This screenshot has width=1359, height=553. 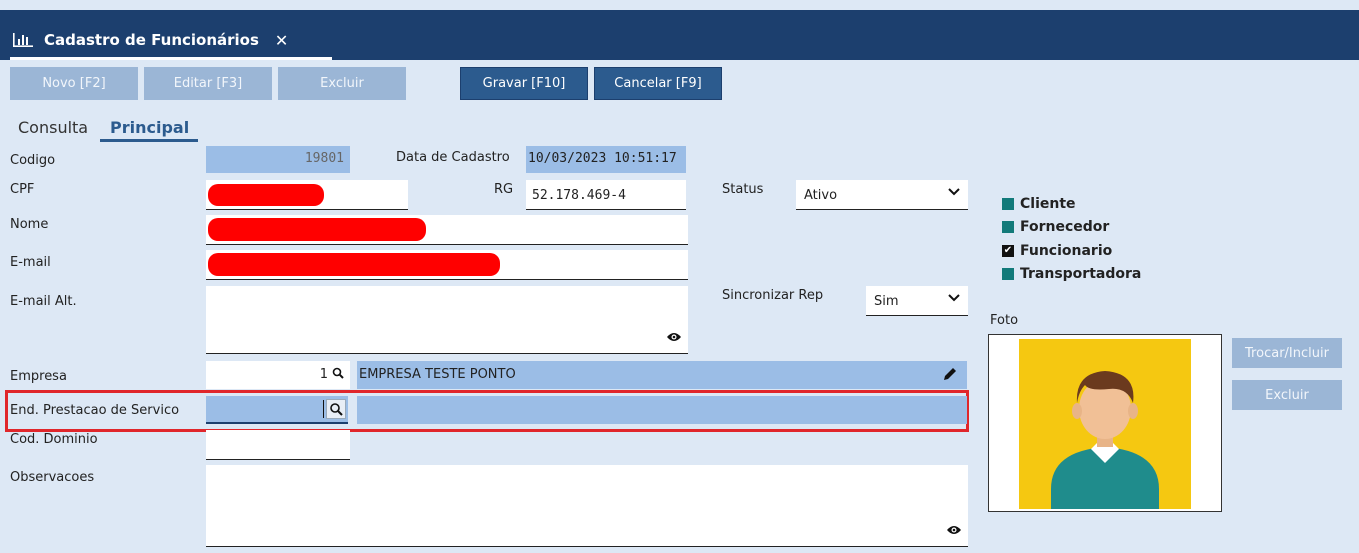 I want to click on empresa-name-value: EMPRESA TESTE PONTO, so click(x=437, y=374).